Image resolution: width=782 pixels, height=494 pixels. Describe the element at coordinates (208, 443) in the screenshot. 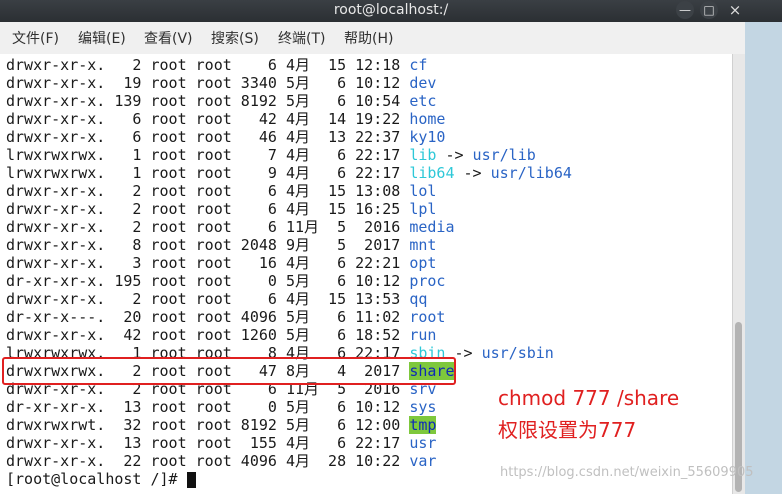

I see `row-meta: drwxr-xr-x. 13 root root 155 4月 6 22:17` at that location.